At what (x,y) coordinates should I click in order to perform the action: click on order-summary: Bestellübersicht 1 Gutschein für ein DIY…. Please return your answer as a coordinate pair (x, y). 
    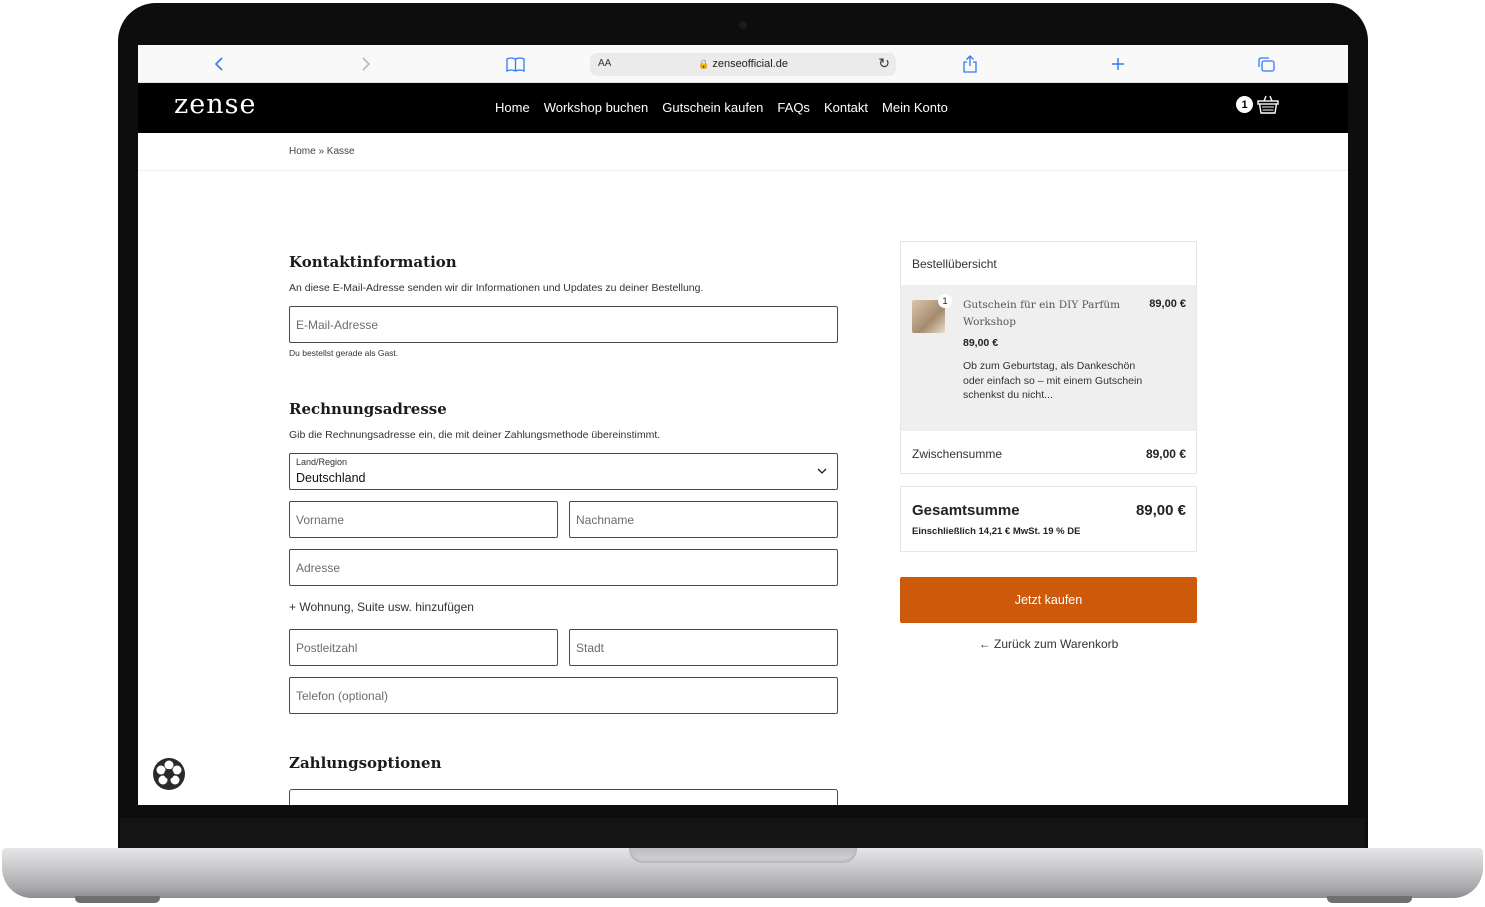
    Looking at the image, I should click on (1048, 357).